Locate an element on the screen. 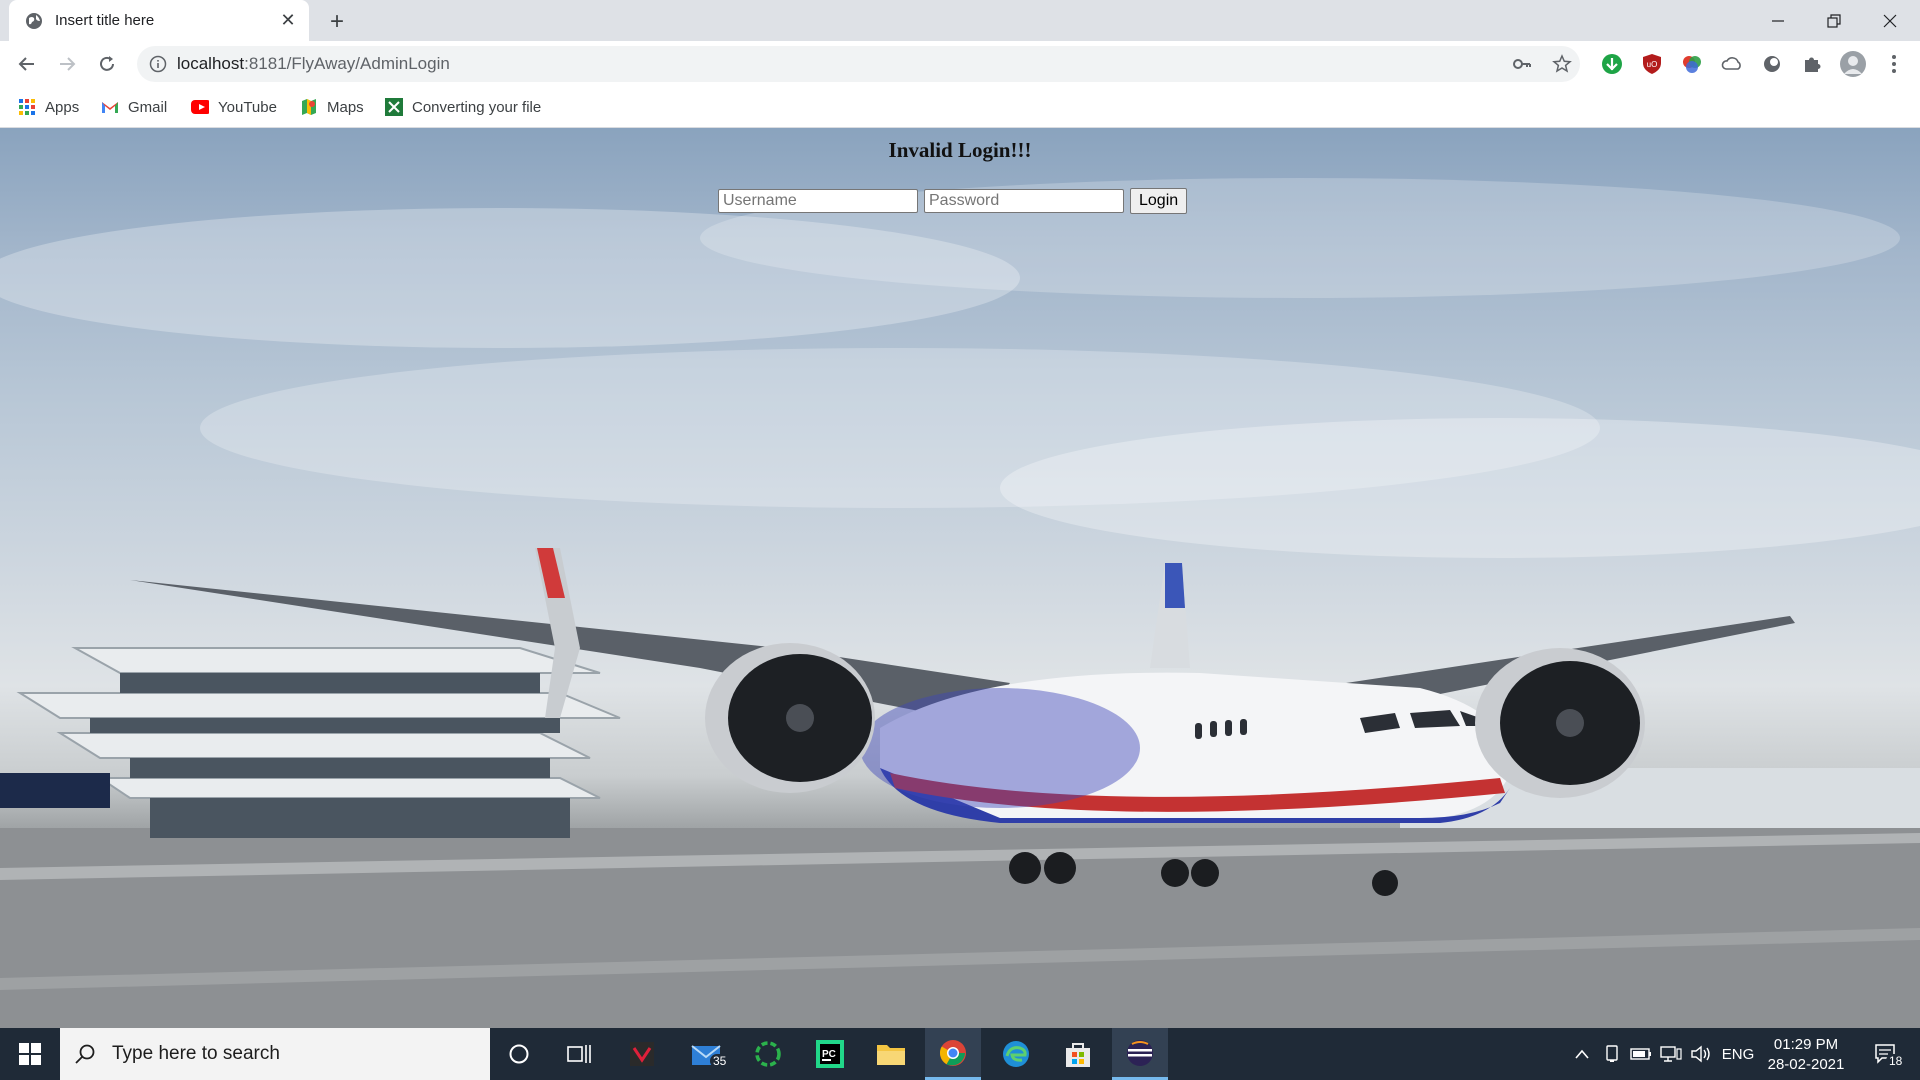  cortana-circle-icon is located at coordinates (519, 1054).